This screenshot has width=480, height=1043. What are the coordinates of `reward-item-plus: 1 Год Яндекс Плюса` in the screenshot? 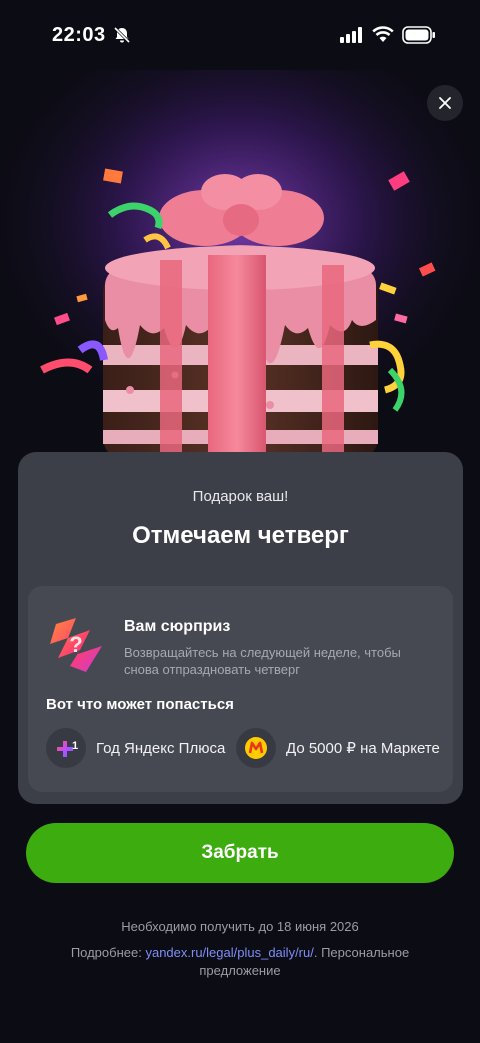 It's located at (135, 748).